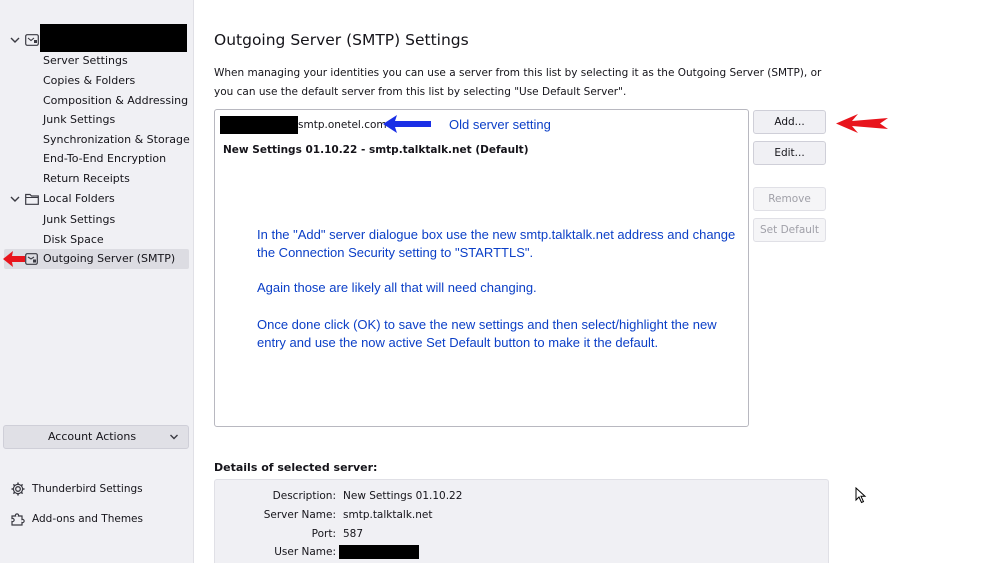  I want to click on details-heading: Details of selected server:, so click(296, 467).